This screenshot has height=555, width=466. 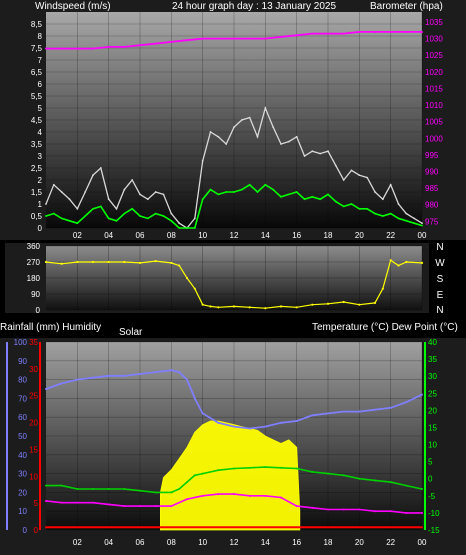 I want to click on wind-tick-label: 8, so click(x=40, y=36).